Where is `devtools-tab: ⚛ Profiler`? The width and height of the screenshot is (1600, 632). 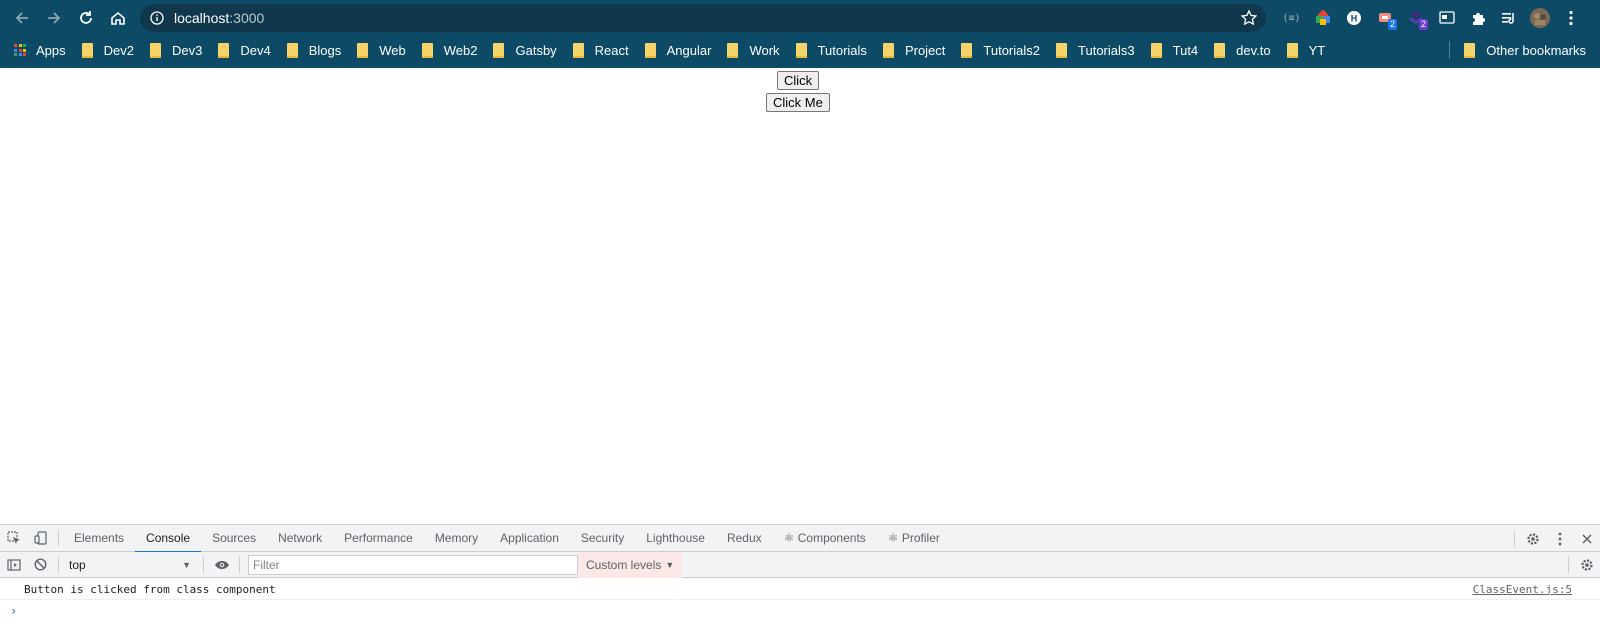 devtools-tab: ⚛ Profiler is located at coordinates (914, 538).